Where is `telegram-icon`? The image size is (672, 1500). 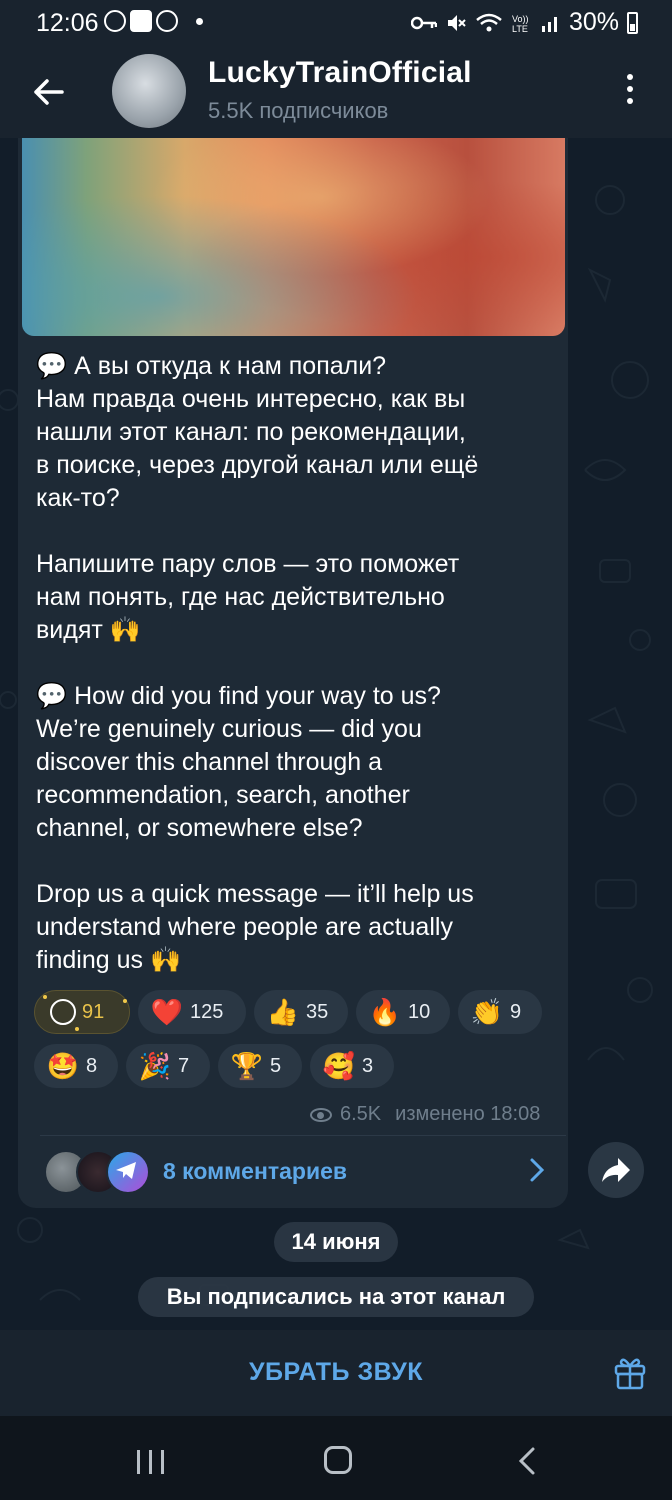
telegram-icon is located at coordinates (128, 1172).